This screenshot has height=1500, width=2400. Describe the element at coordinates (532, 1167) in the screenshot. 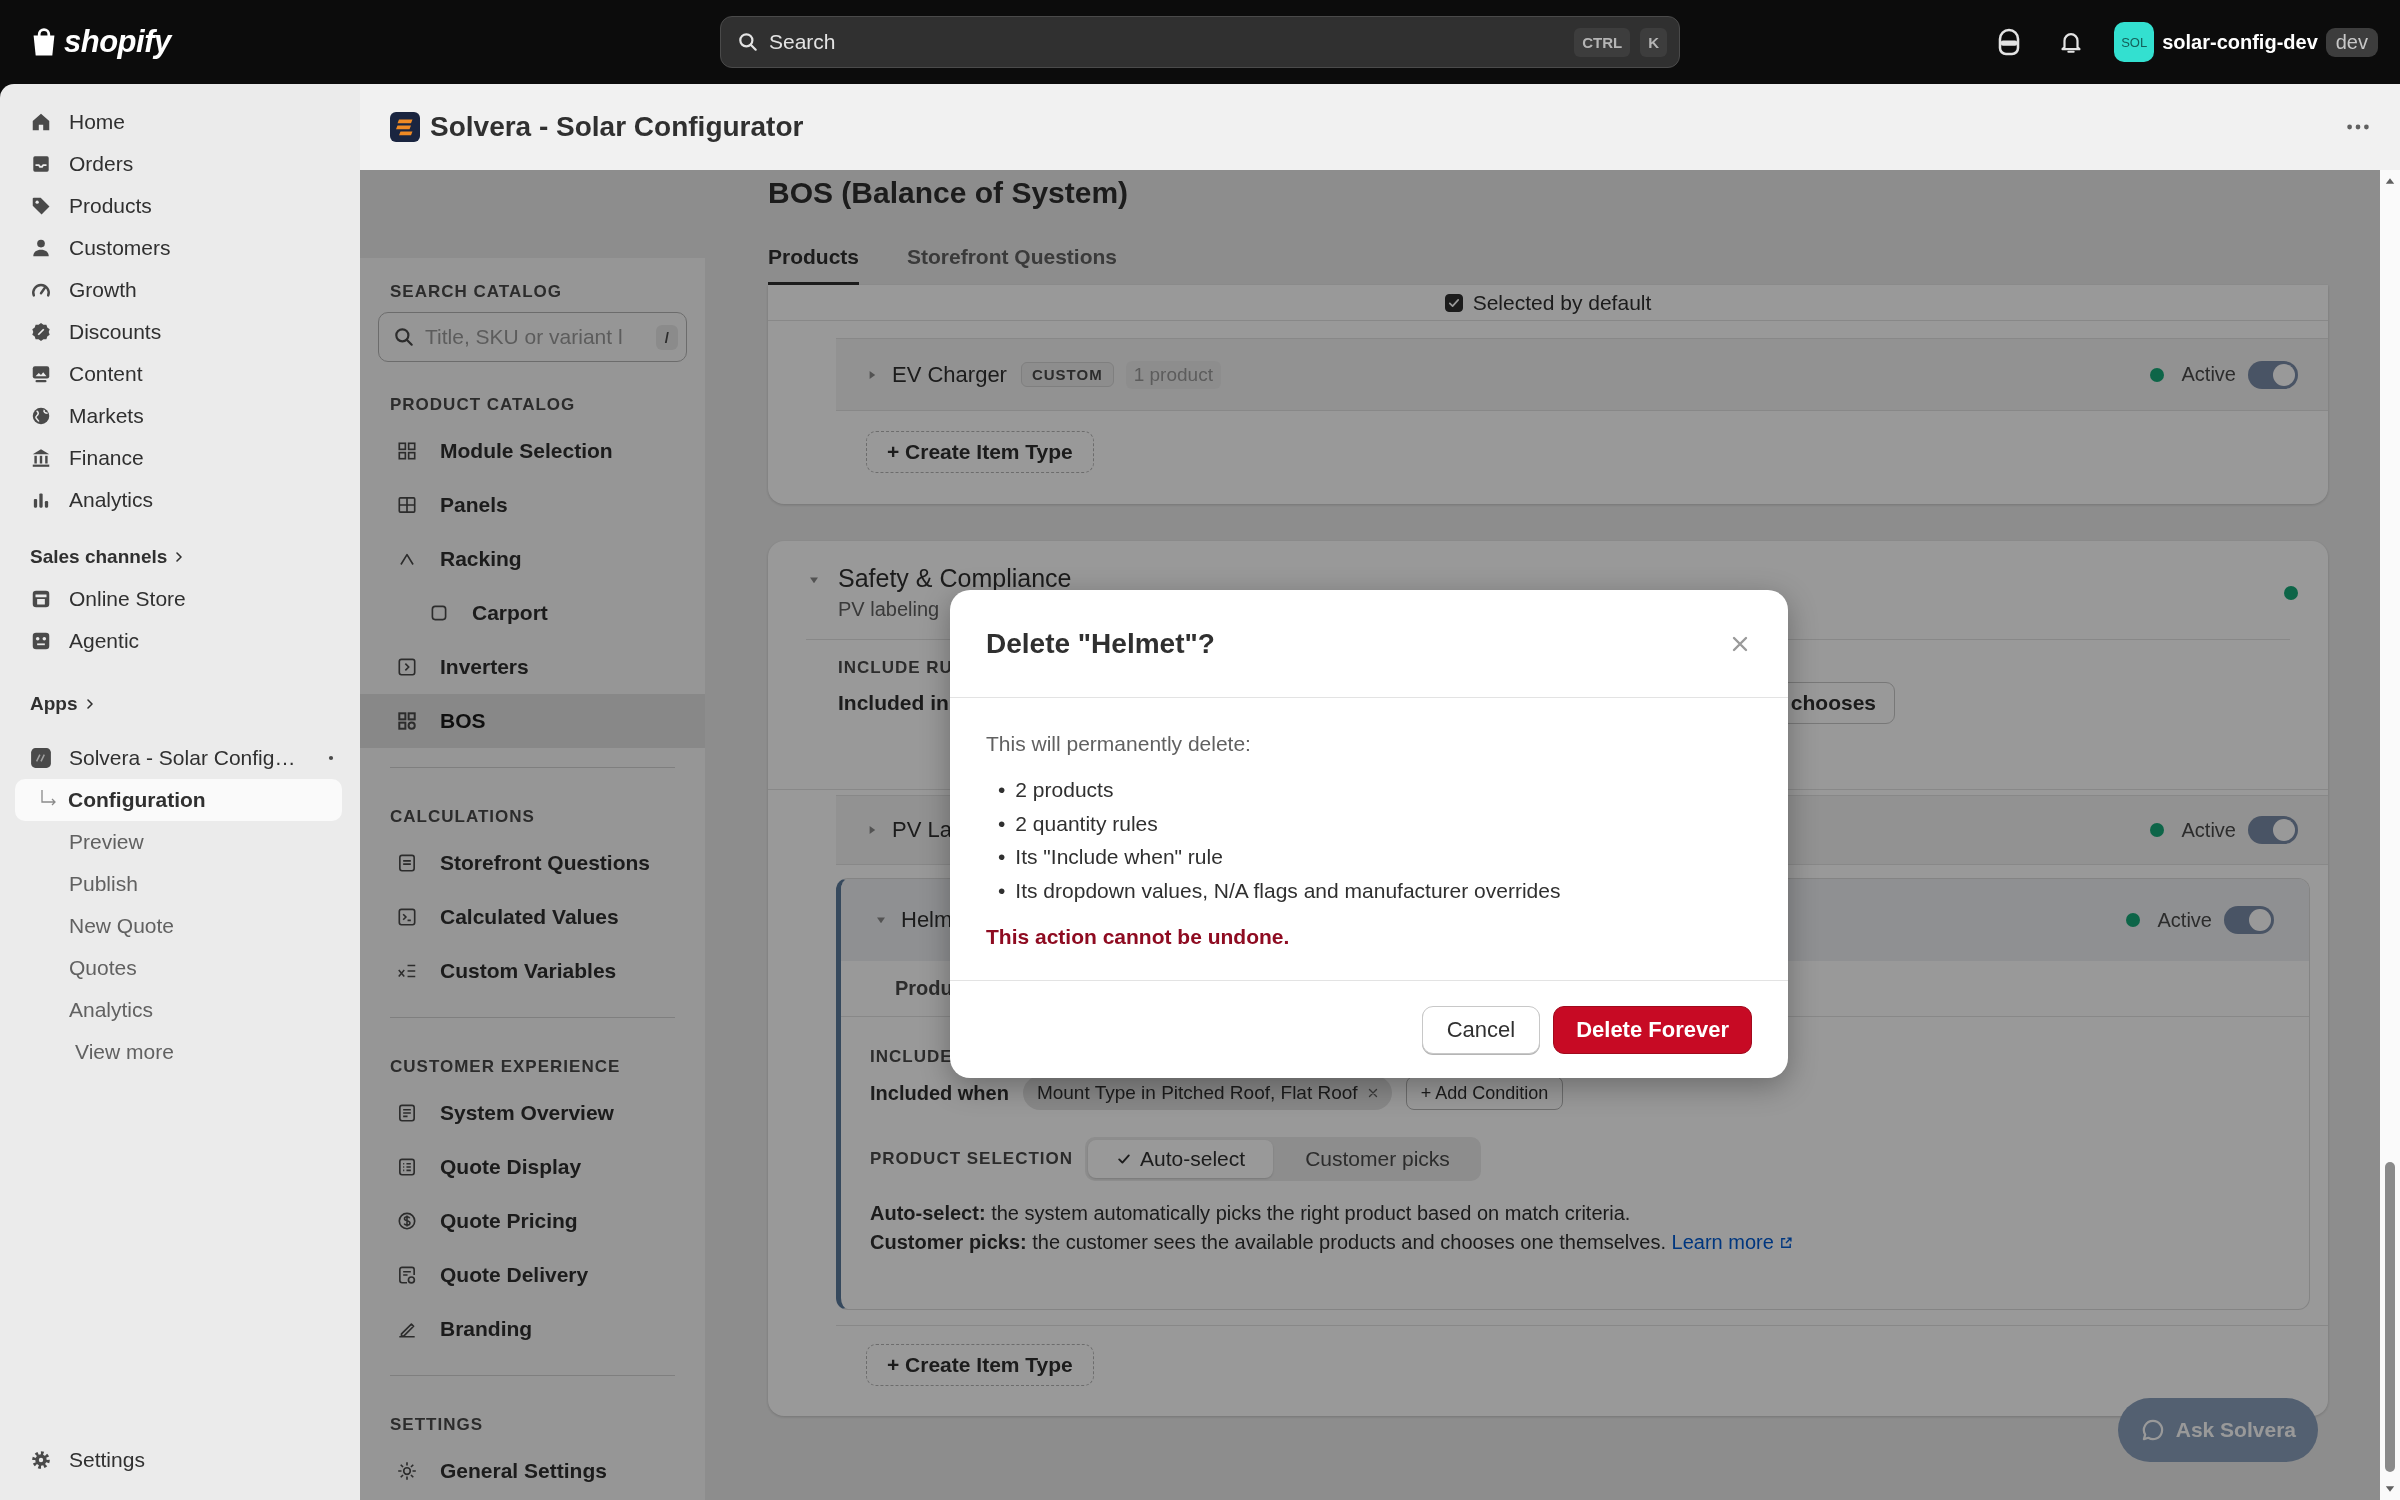

I see `sidebar-item: Quote Display` at that location.